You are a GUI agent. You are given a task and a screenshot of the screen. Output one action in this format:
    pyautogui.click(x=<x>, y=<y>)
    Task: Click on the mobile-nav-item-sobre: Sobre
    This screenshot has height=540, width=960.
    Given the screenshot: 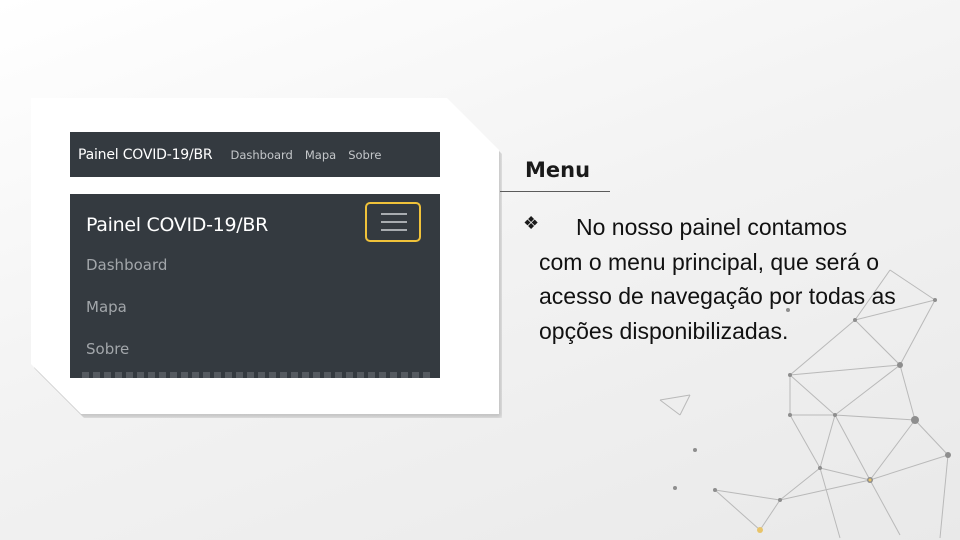 What is the action you would take?
    pyautogui.click(x=107, y=349)
    